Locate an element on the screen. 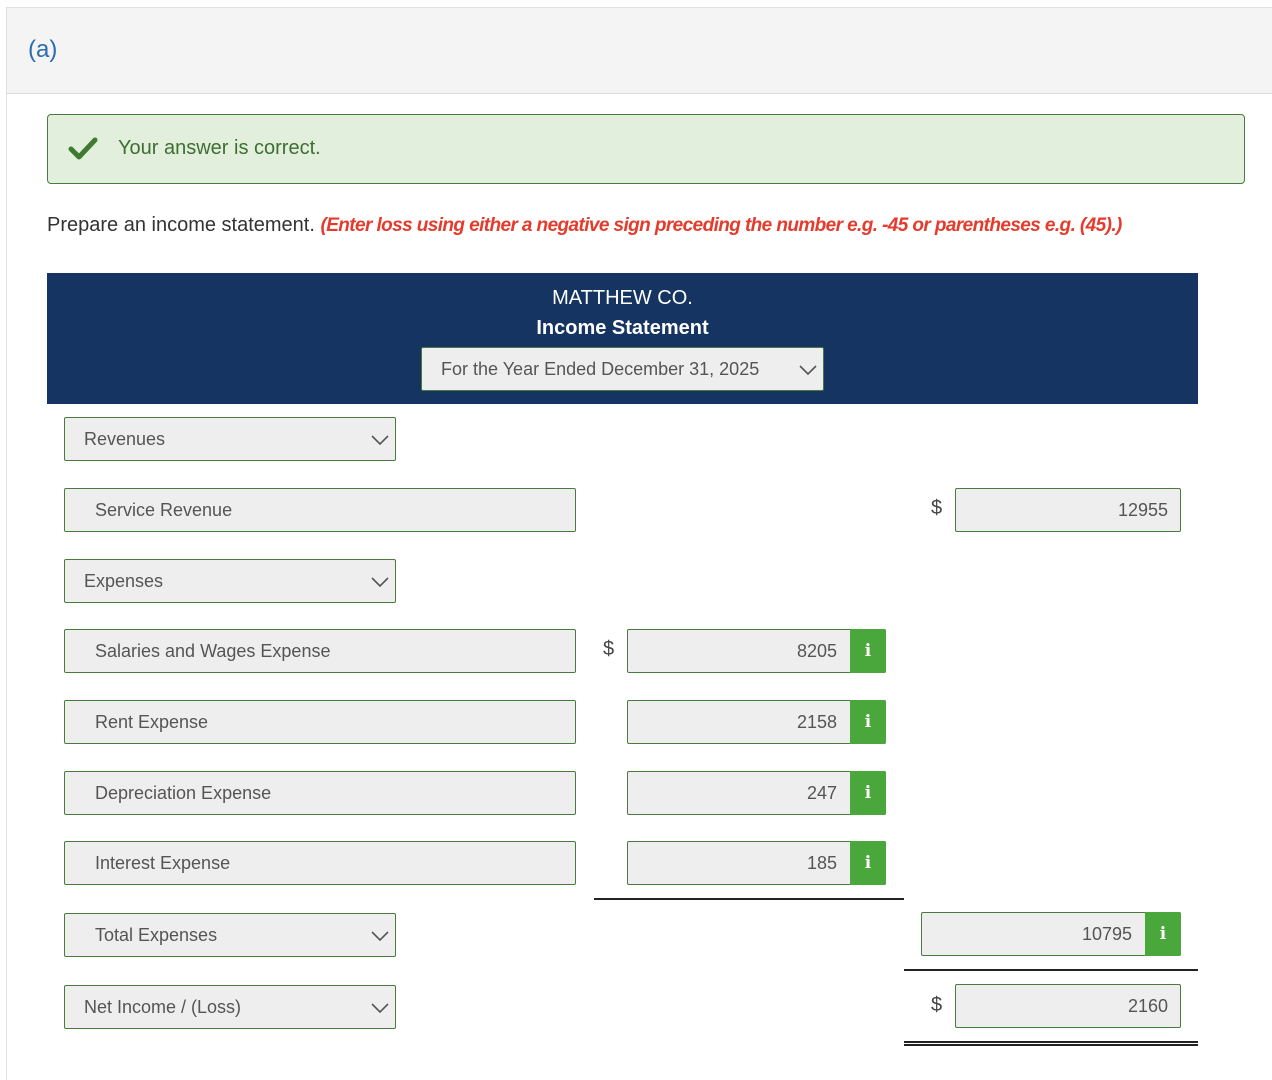 This screenshot has width=1272, height=1080. revenues-select: Revenues is located at coordinates (230, 439).